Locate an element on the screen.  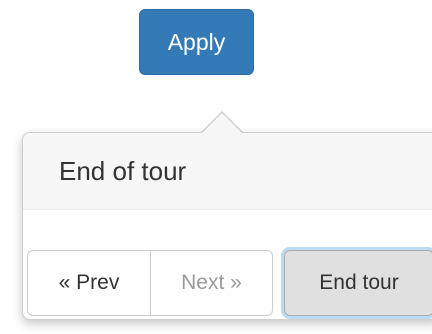
popover-arrow-fill is located at coordinates (222, 123).